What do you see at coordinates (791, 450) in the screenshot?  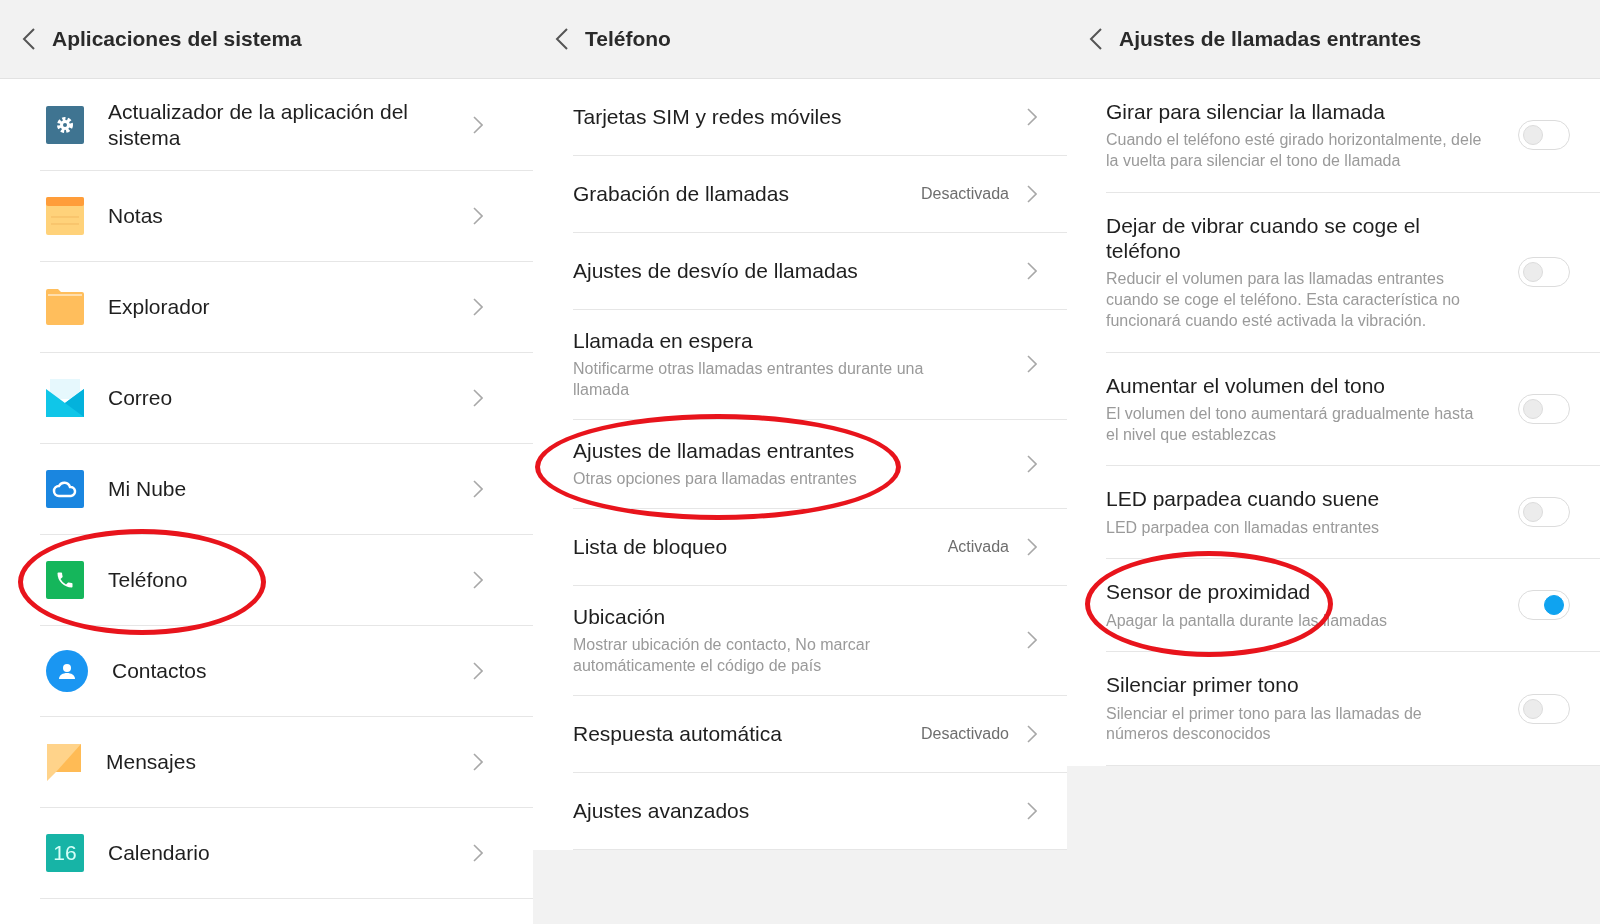 I see `setting-title: Ajustes de llamadas entrantes` at bounding box center [791, 450].